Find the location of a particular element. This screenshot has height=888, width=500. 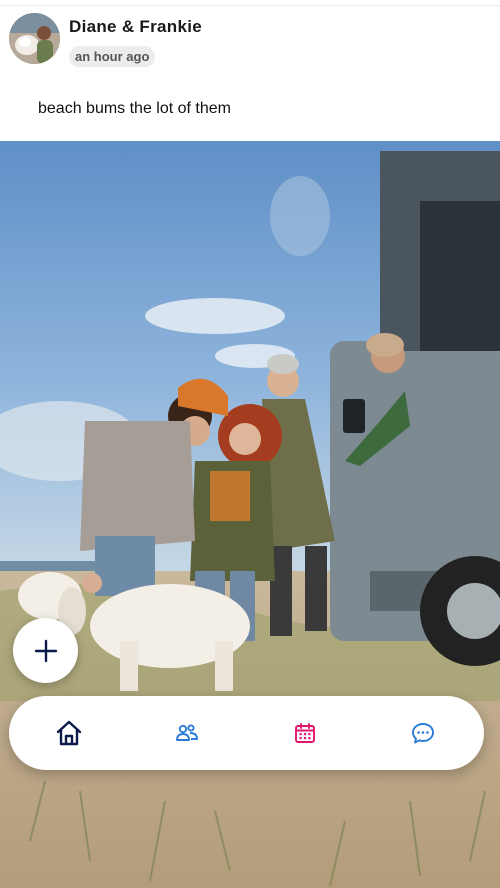

post-author: Diane & Frankie is located at coordinates (135, 27).